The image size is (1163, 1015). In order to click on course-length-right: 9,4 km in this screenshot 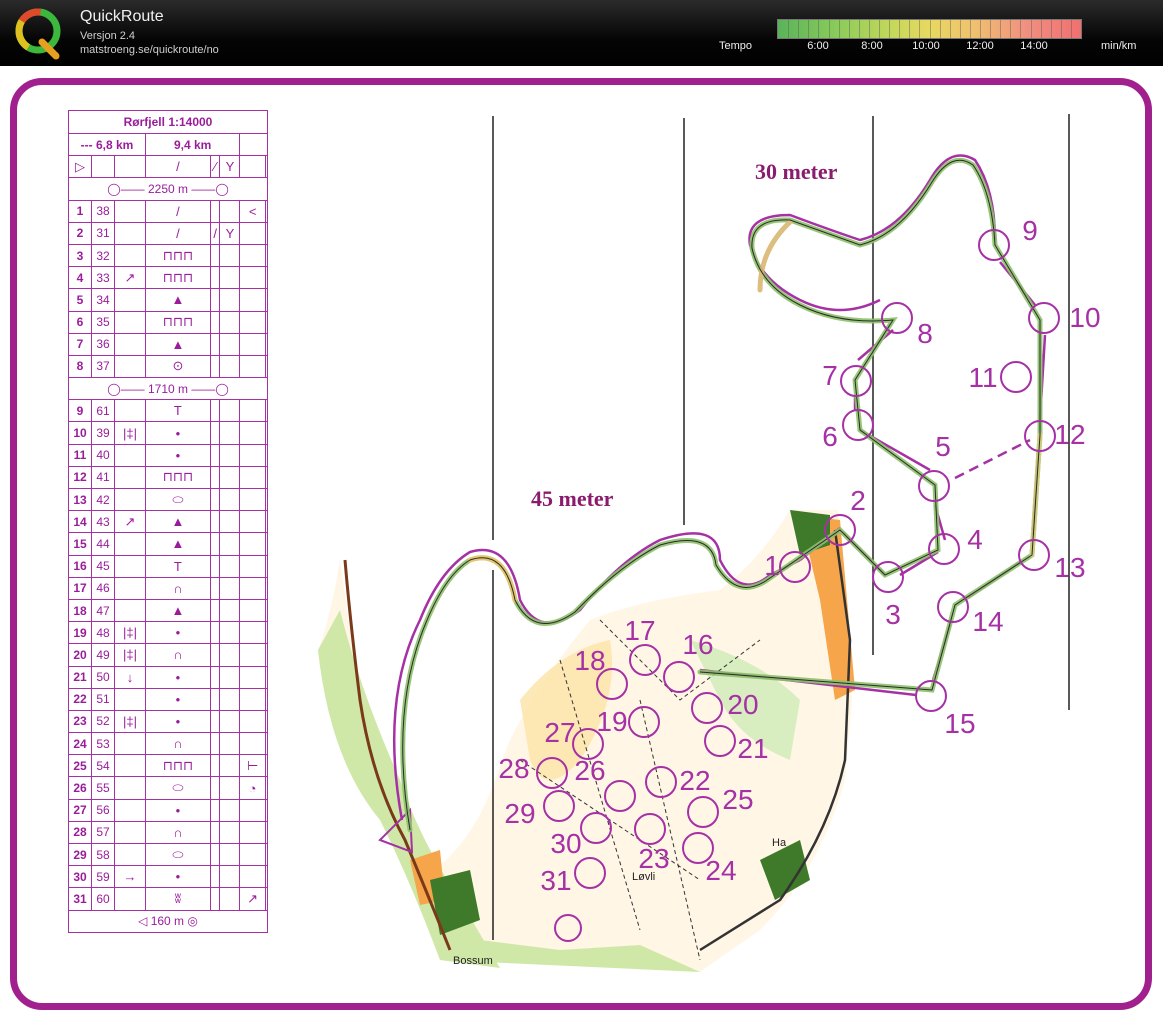, I will do `click(192, 144)`.